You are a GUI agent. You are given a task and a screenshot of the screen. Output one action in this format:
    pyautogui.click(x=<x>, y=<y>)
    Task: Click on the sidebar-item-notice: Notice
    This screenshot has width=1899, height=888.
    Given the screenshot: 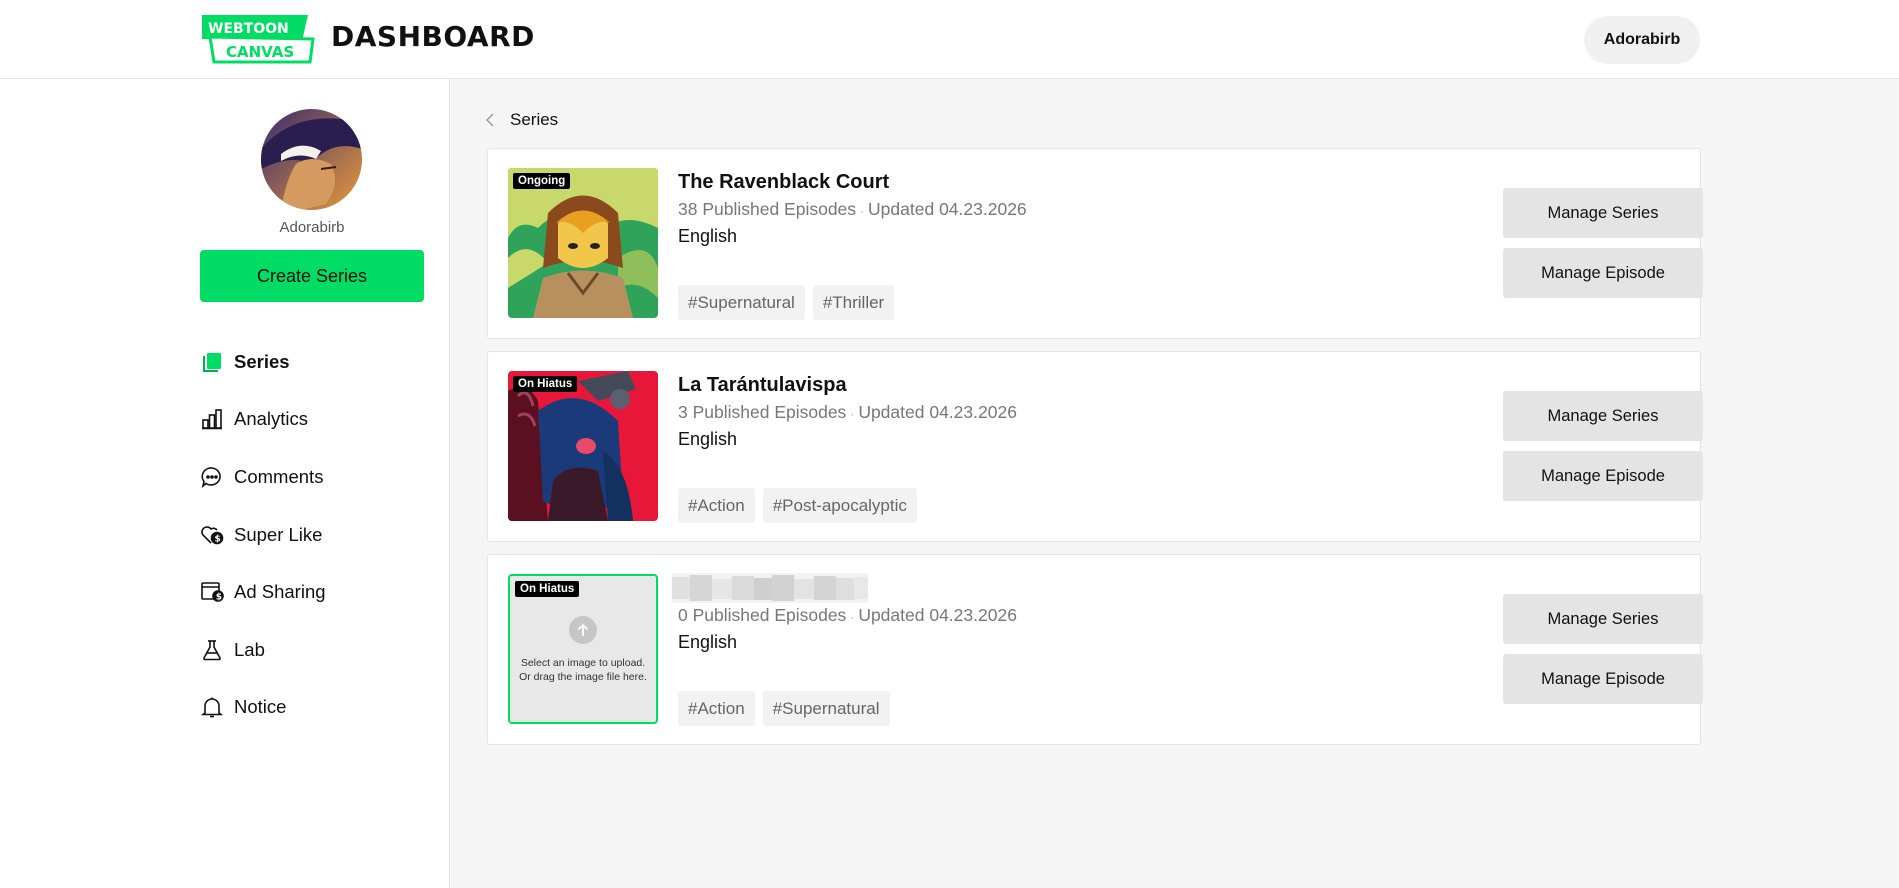 What is the action you would take?
    pyautogui.click(x=320, y=708)
    